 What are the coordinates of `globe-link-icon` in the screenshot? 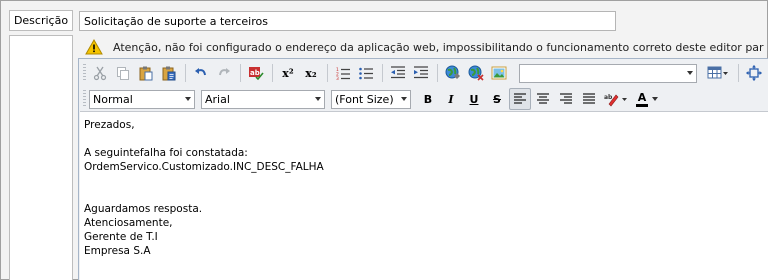 It's located at (452, 72).